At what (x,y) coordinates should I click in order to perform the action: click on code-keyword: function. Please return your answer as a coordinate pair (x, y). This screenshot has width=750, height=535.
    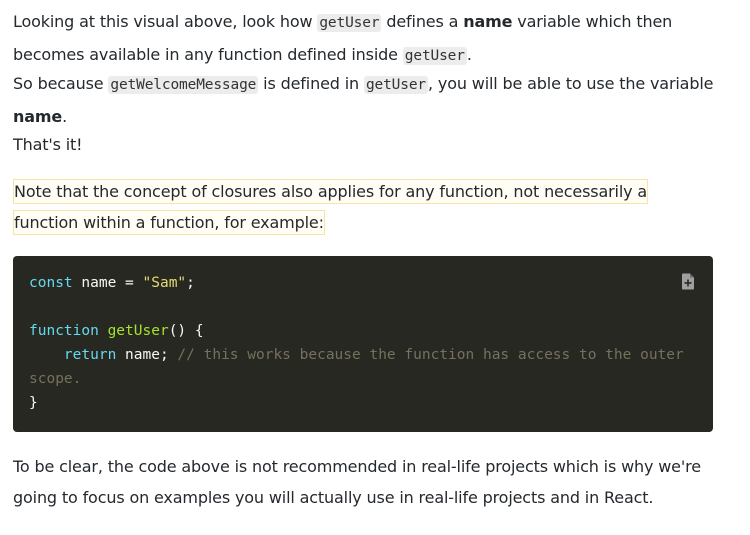
    Looking at the image, I should click on (64, 331).